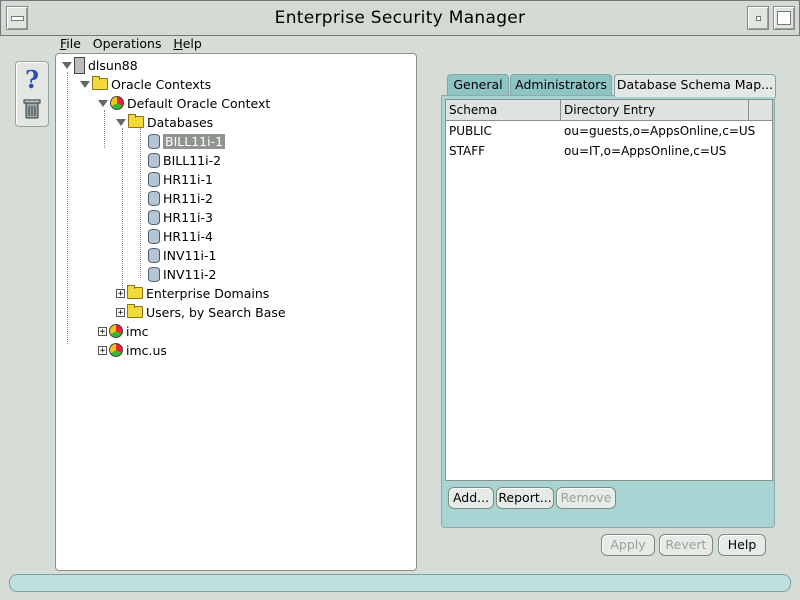 The height and width of the screenshot is (600, 800). Describe the element at coordinates (470, 131) in the screenshot. I see `cell-schema: PUBLIC` at that location.